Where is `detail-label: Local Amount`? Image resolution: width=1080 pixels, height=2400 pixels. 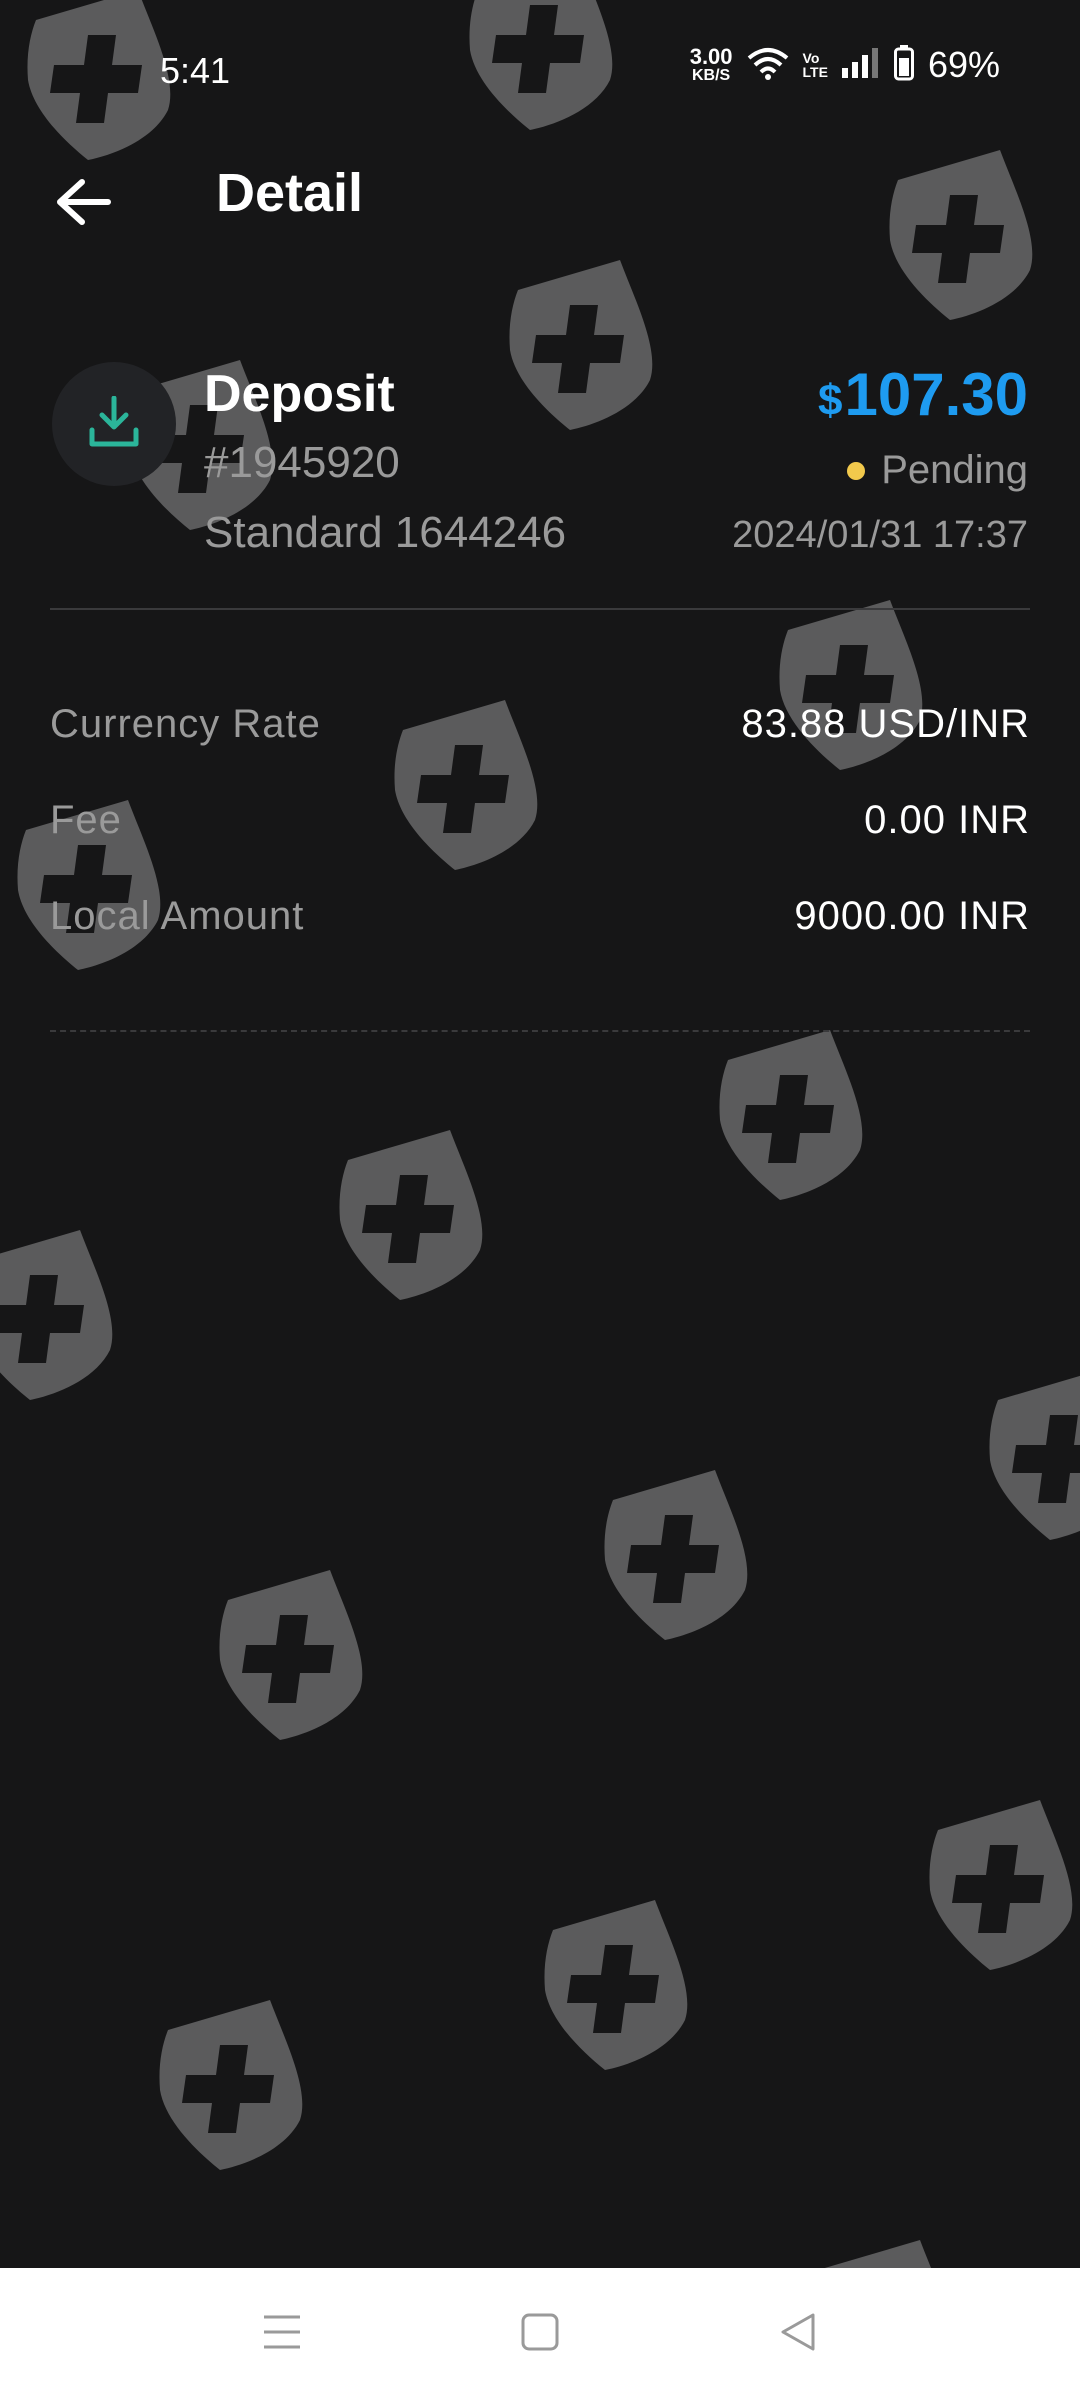 detail-label: Local Amount is located at coordinates (177, 915).